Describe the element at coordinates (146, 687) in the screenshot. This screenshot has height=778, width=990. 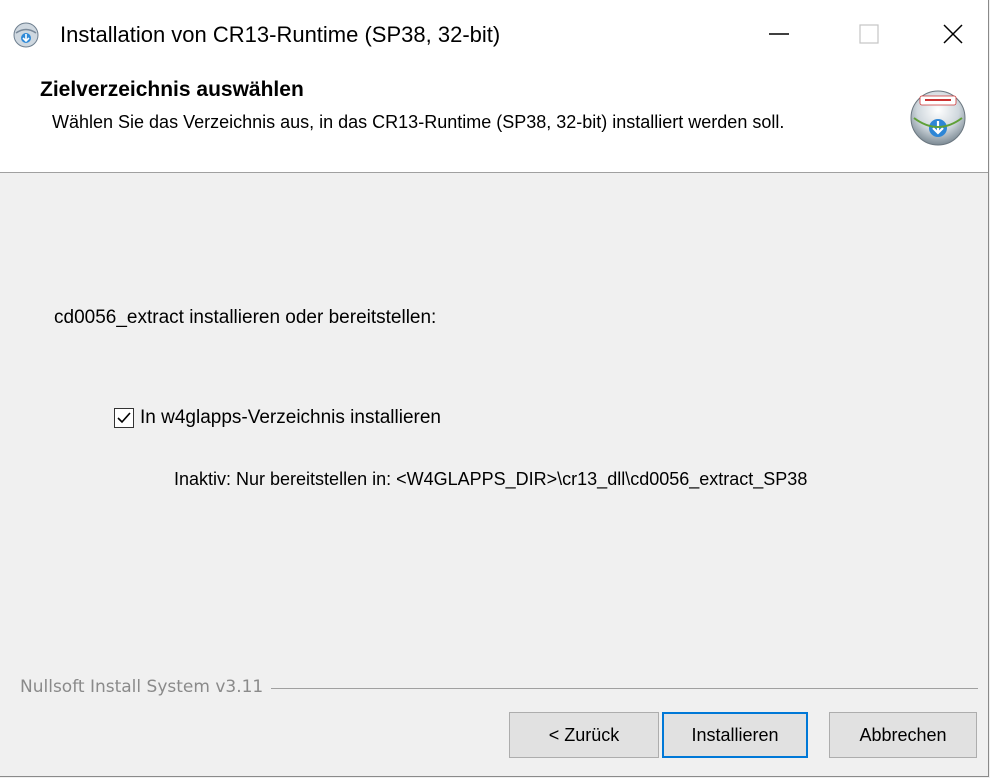
I see `branding-label: Nullsoft Install System v3.11` at that location.